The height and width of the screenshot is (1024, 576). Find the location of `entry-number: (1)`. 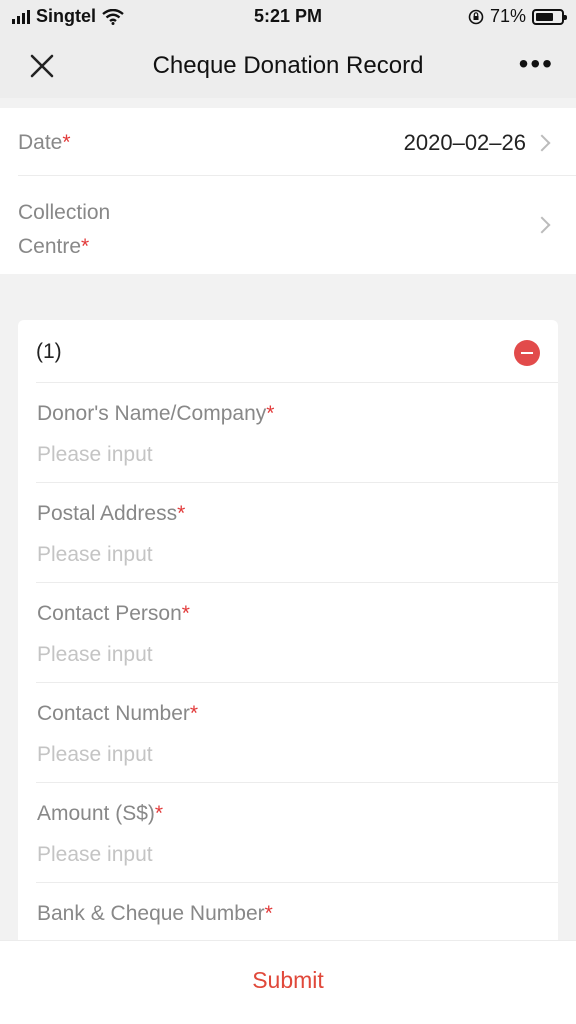

entry-number: (1) is located at coordinates (49, 351).